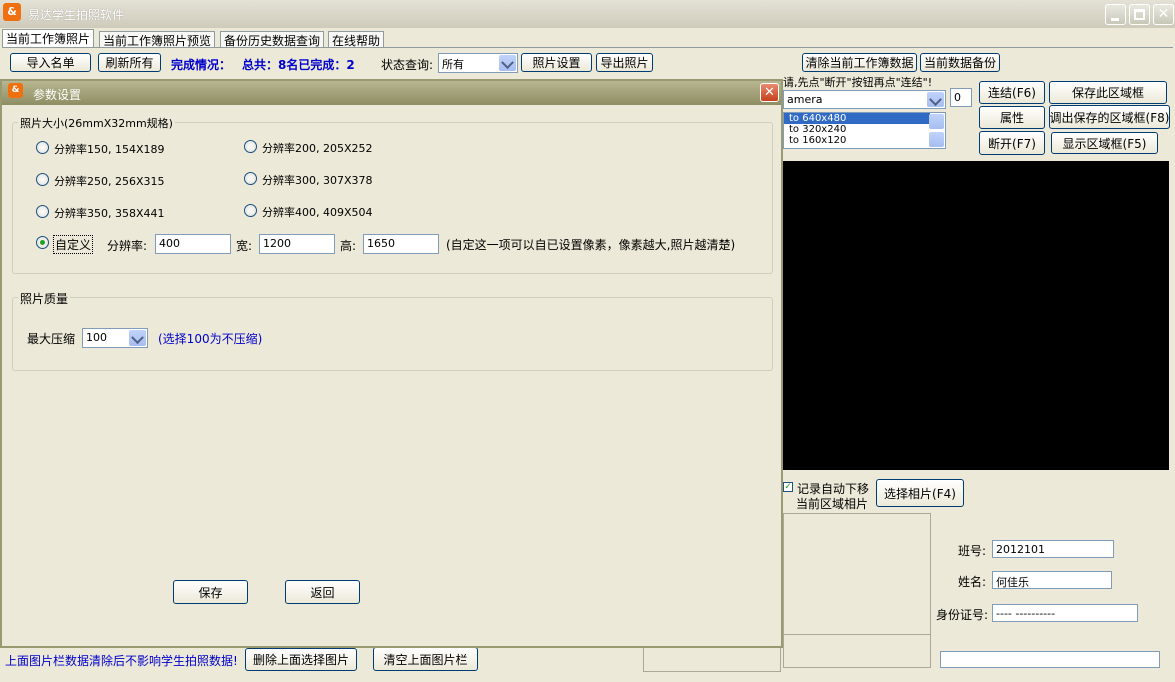 Image resolution: width=1175 pixels, height=682 pixels. Describe the element at coordinates (864, 140) in the screenshot. I see `list-item: to 160x120` at that location.